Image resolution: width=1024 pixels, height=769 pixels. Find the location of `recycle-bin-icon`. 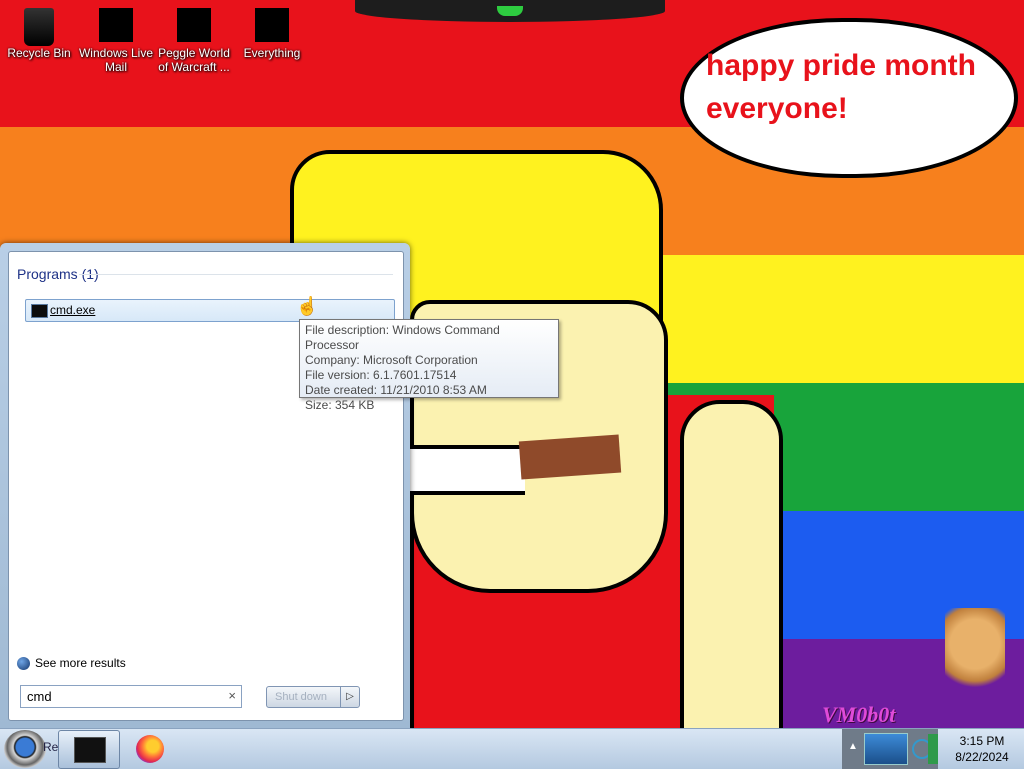

recycle-bin-icon is located at coordinates (39, 27).